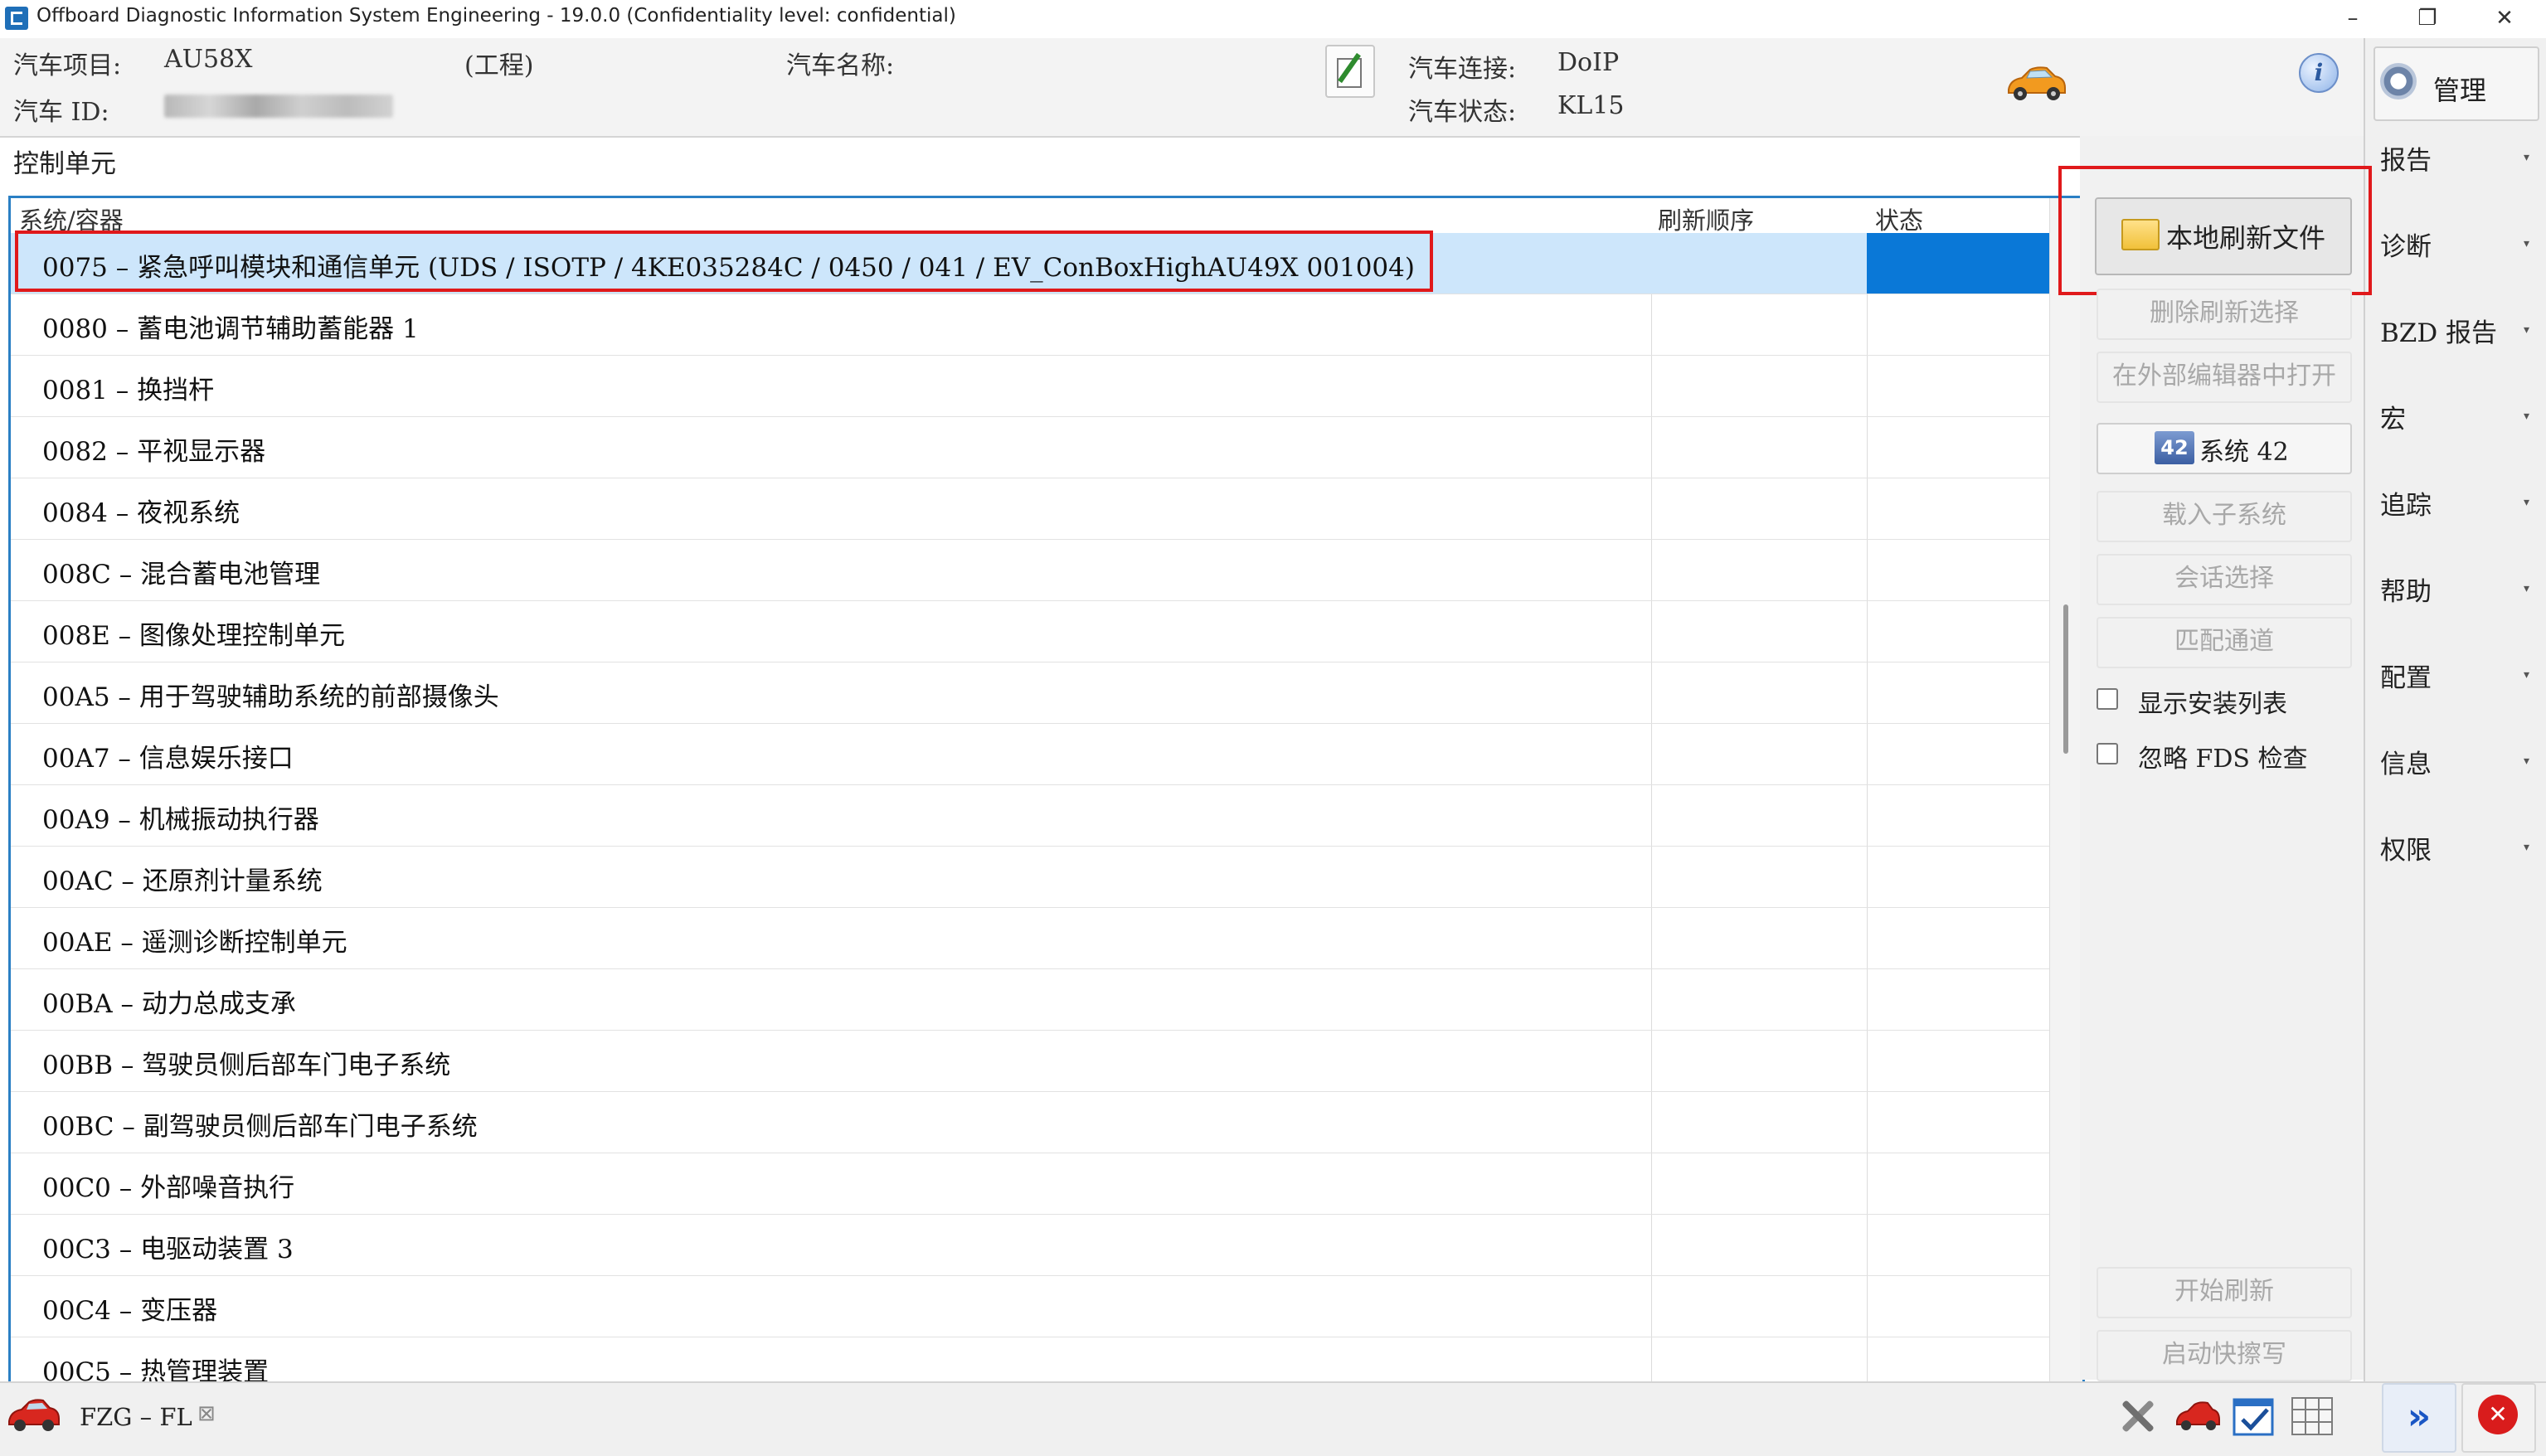  Describe the element at coordinates (499, 65) in the screenshot. I see `project-type: (工程)` at that location.